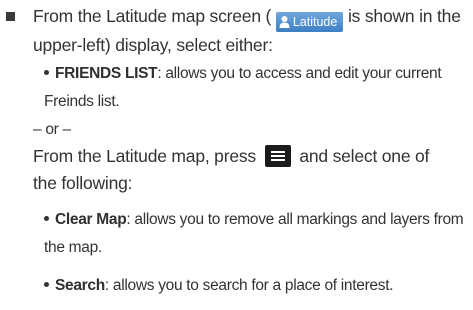 The height and width of the screenshot is (310, 473). Describe the element at coordinates (80, 285) in the screenshot. I see `search-term: Search` at that location.